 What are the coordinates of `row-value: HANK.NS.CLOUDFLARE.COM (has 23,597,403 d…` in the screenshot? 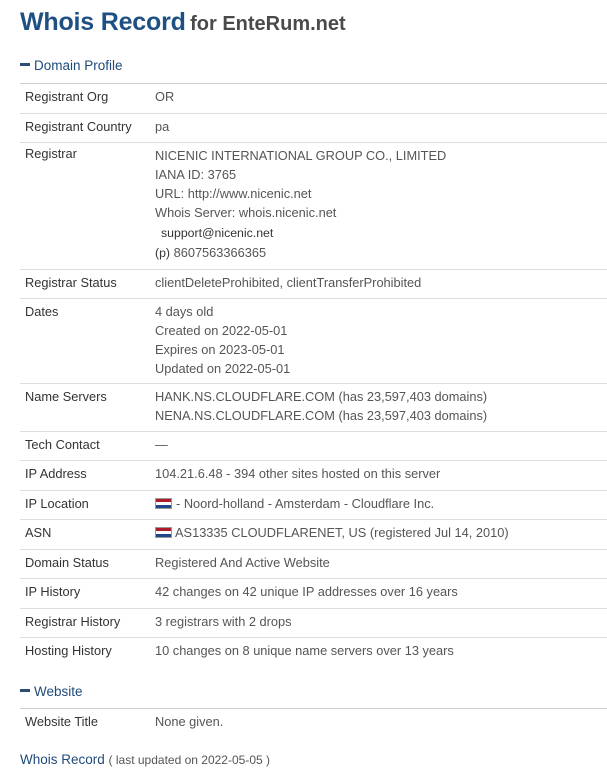 It's located at (381, 407).